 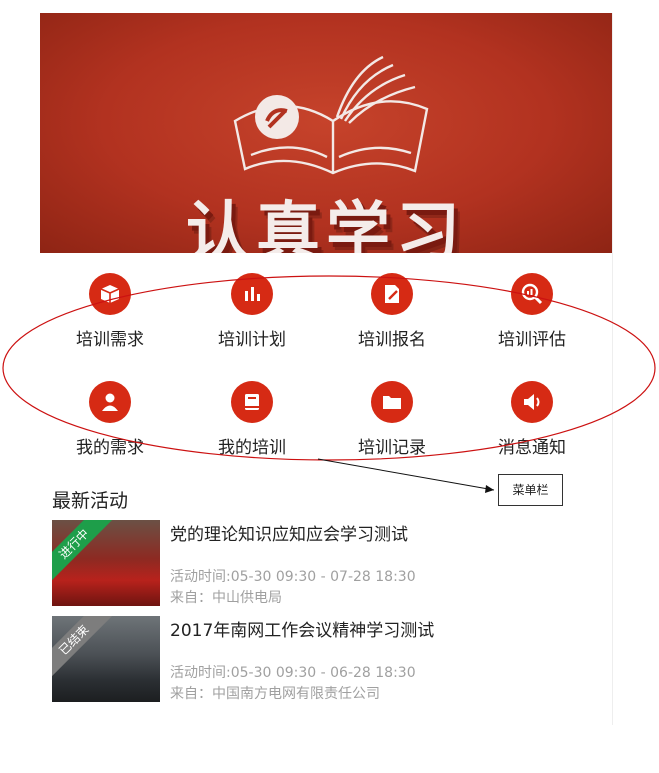 What do you see at coordinates (293, 577) in the screenshot?
I see `activity-time: 活动时间:05-30 09:30 - 07-28 18:30` at bounding box center [293, 577].